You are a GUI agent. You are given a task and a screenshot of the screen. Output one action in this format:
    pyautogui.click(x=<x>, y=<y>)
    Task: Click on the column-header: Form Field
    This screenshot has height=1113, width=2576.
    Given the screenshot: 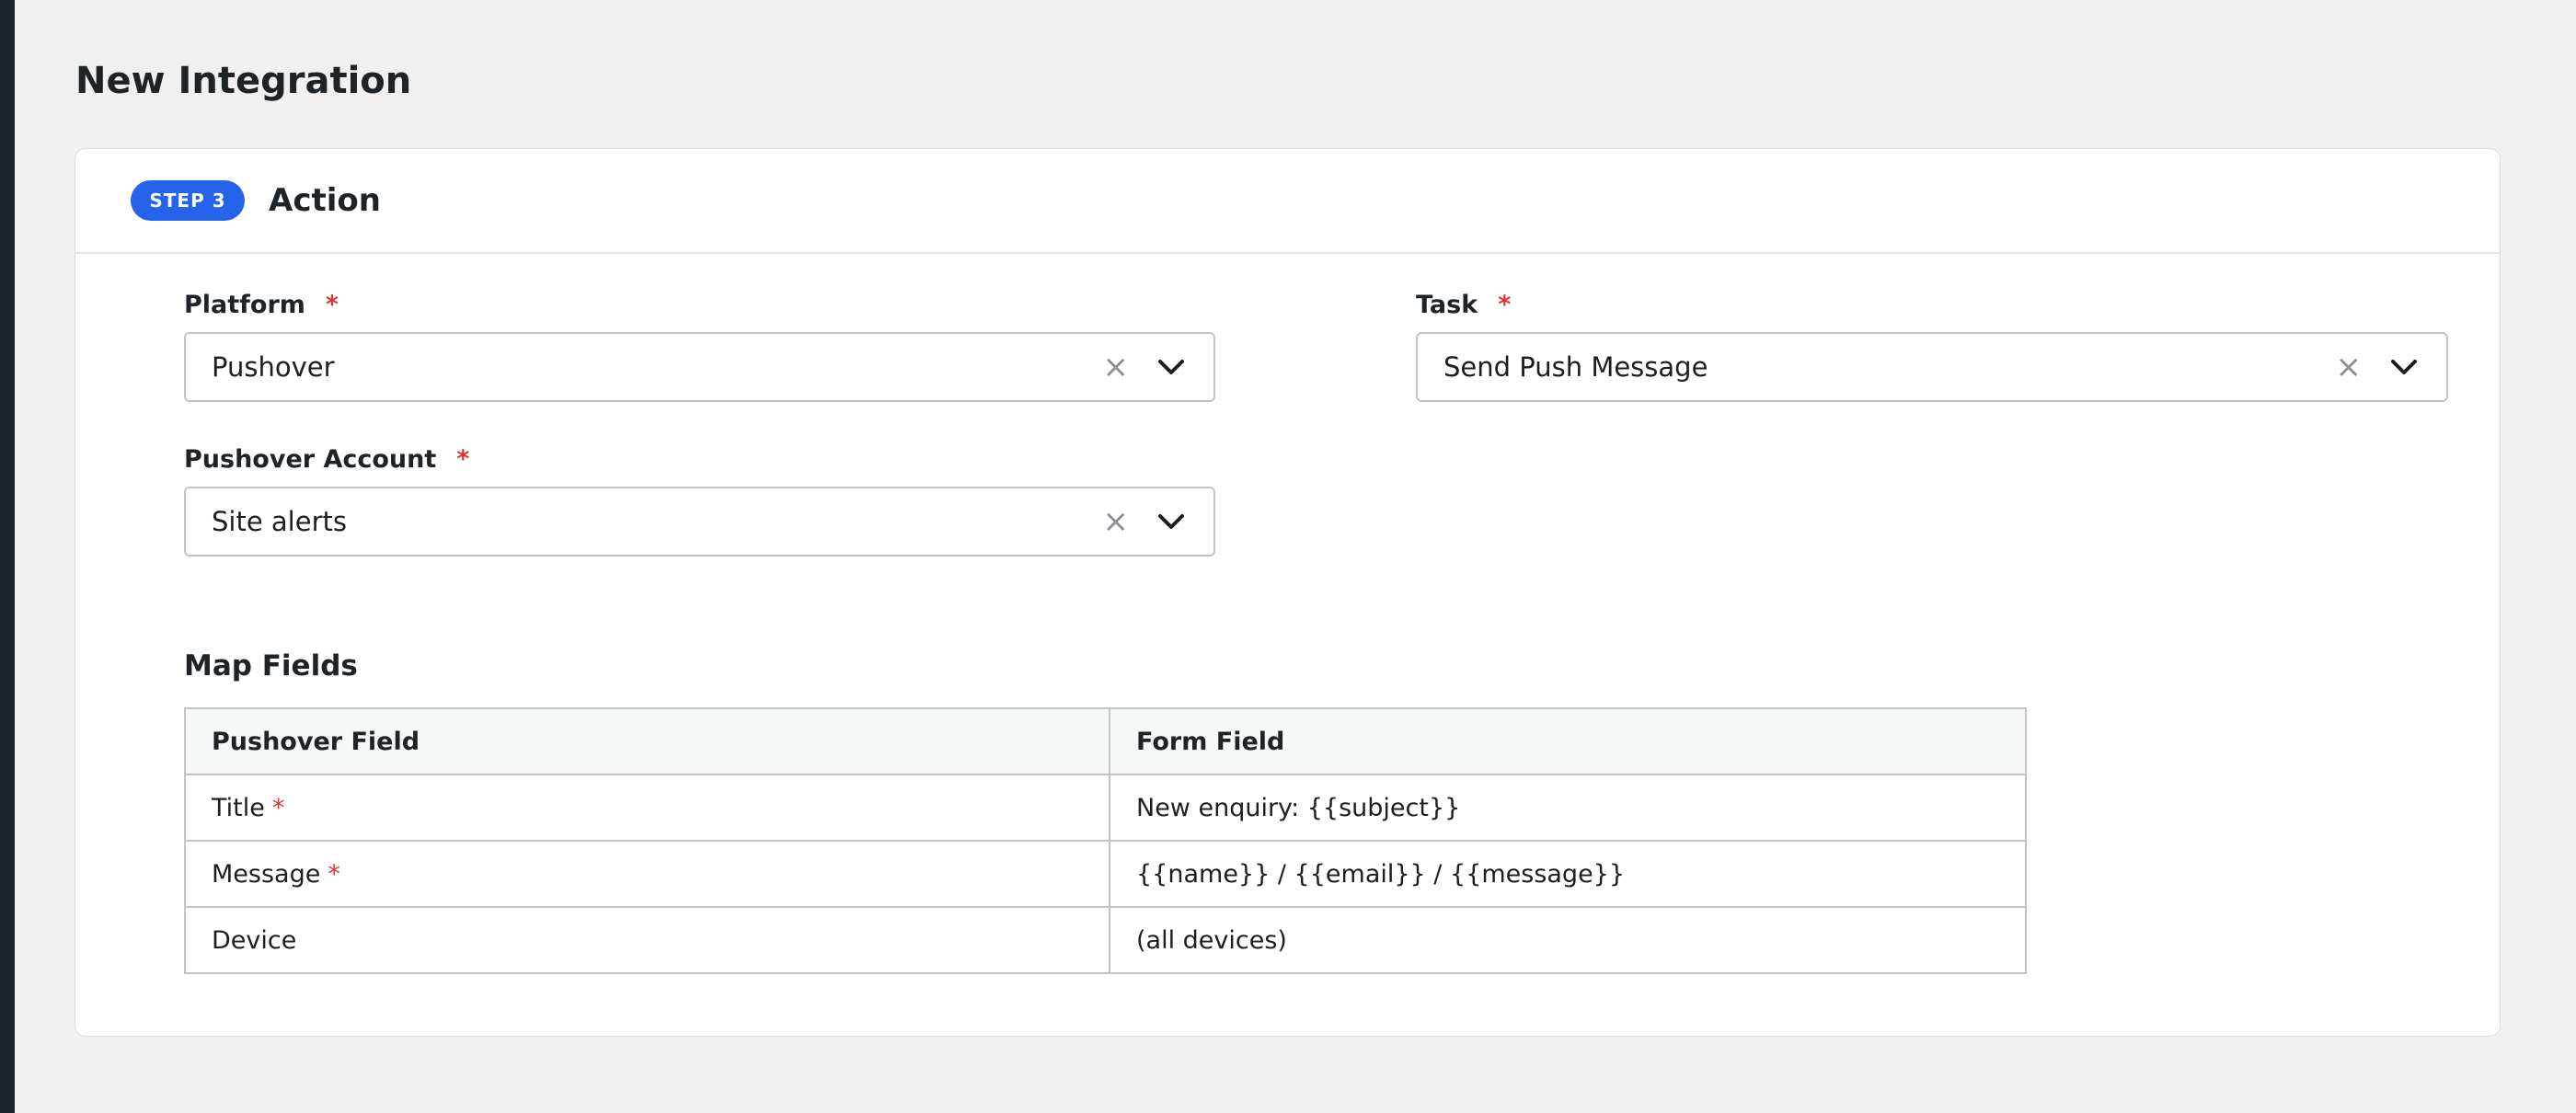 What is the action you would take?
    pyautogui.click(x=1568, y=741)
    